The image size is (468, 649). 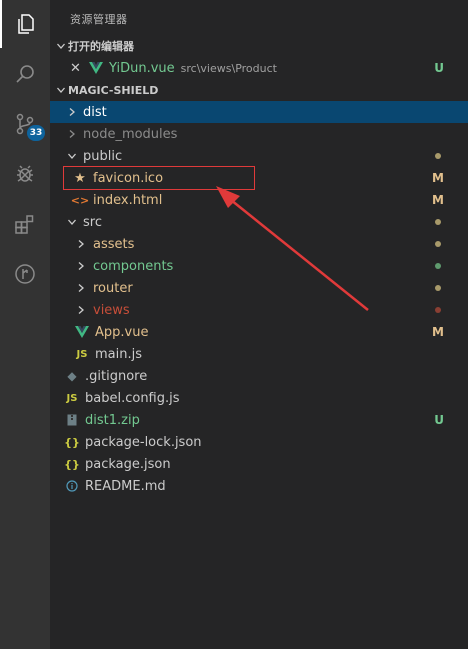 I want to click on annotation-arrow, so click(x=292, y=248).